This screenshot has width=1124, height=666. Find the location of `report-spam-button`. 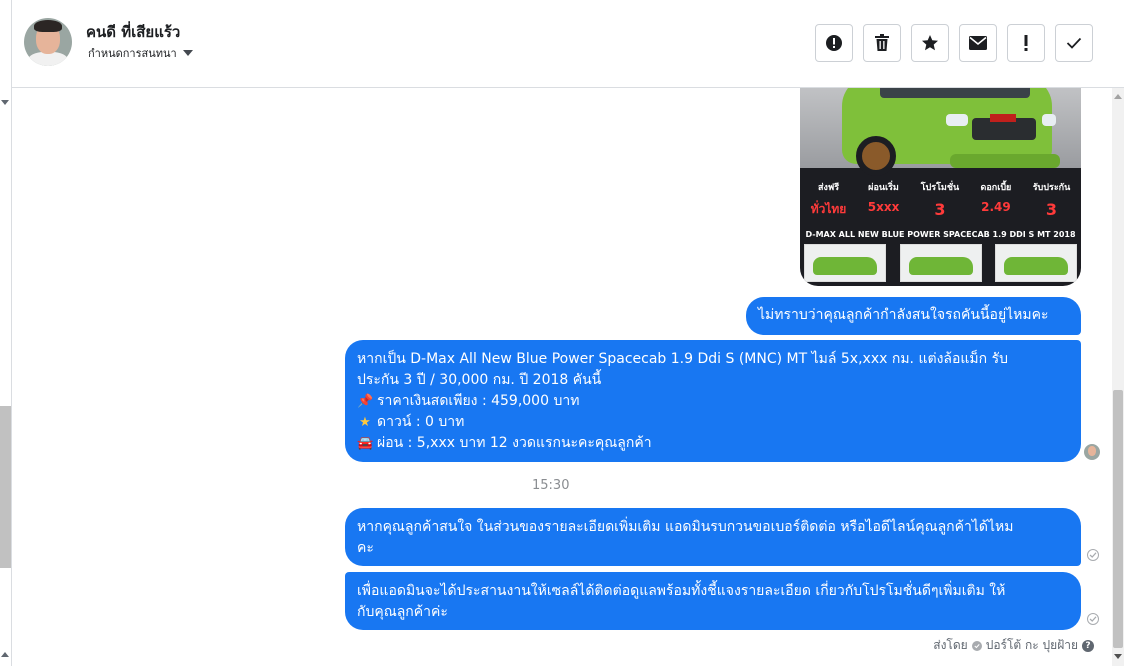

report-spam-button is located at coordinates (834, 43).